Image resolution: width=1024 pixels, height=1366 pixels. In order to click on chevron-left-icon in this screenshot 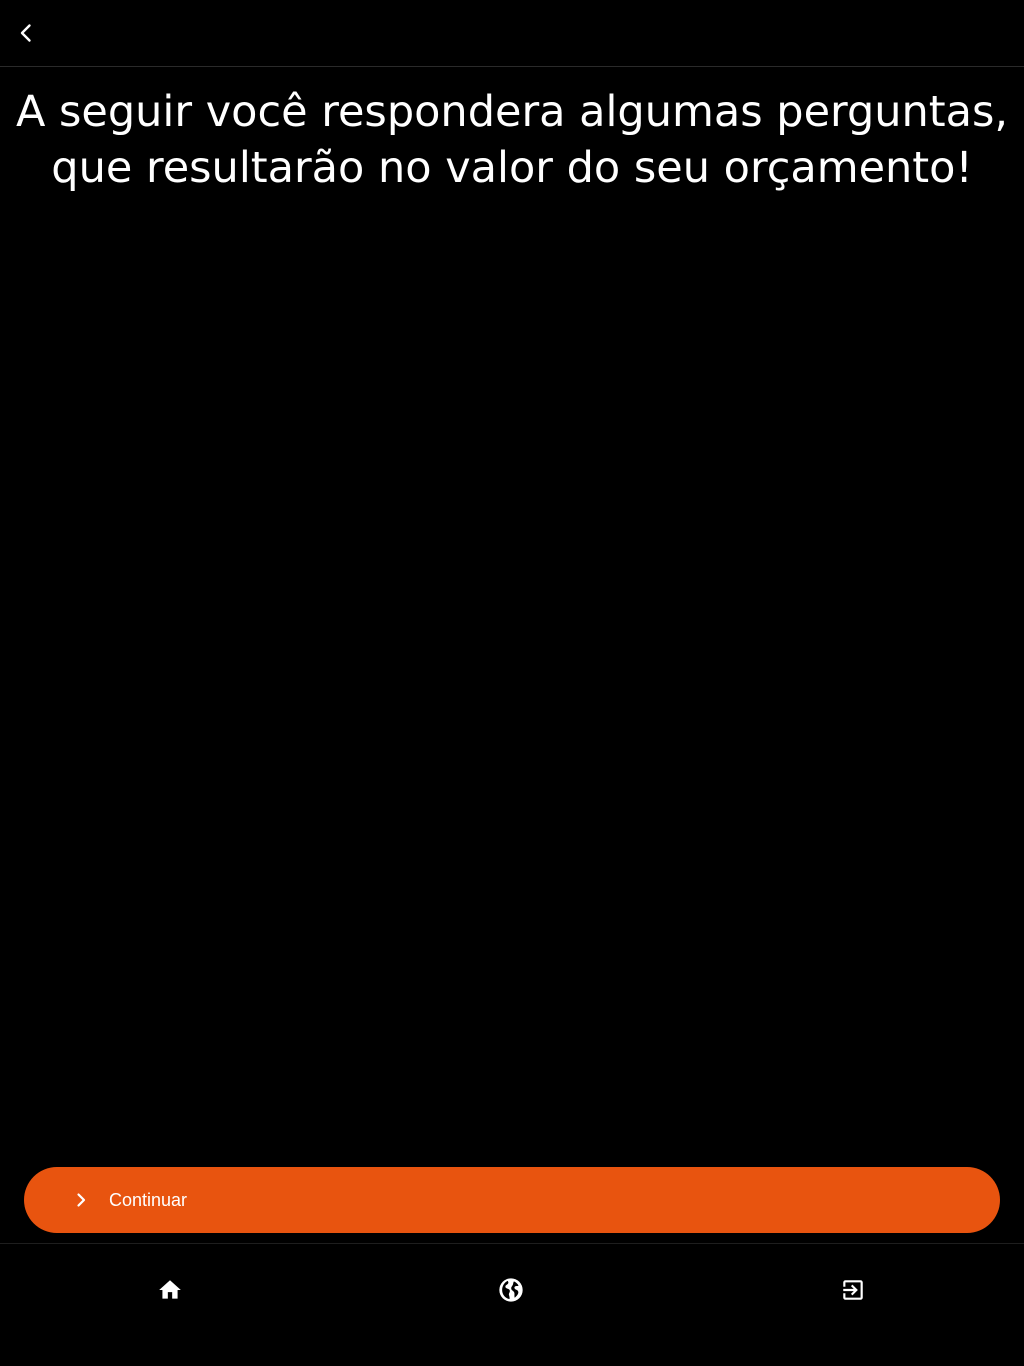, I will do `click(26, 33)`.